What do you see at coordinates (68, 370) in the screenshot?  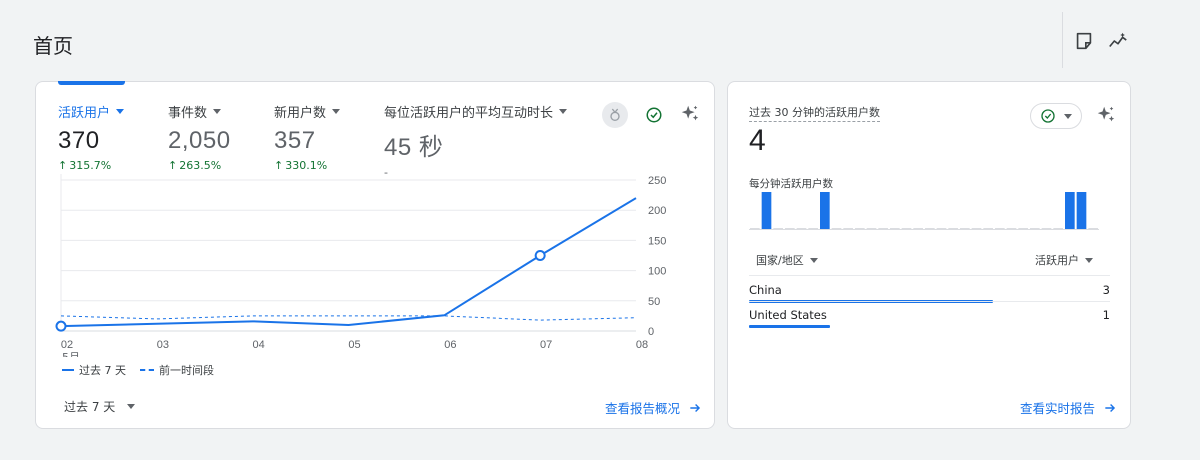 I see `legend-solid-swatch` at bounding box center [68, 370].